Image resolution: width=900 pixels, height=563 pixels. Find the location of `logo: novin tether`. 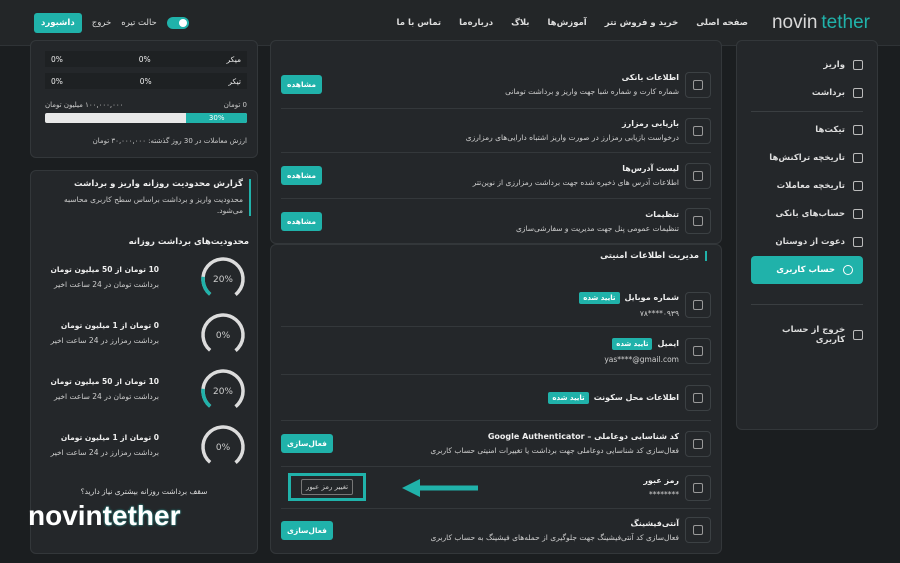

logo: novin tether is located at coordinates (821, 23).